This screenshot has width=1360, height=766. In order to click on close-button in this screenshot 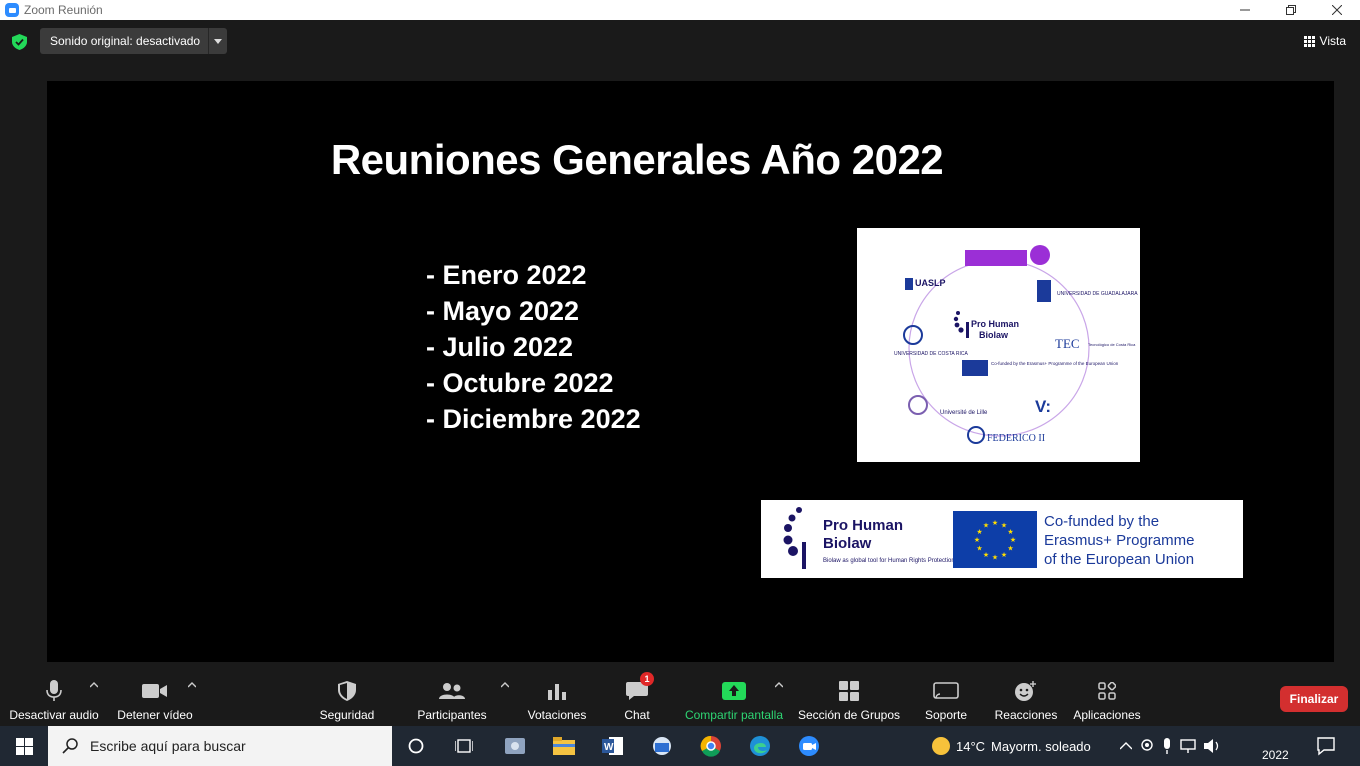, I will do `click(1337, 10)`.